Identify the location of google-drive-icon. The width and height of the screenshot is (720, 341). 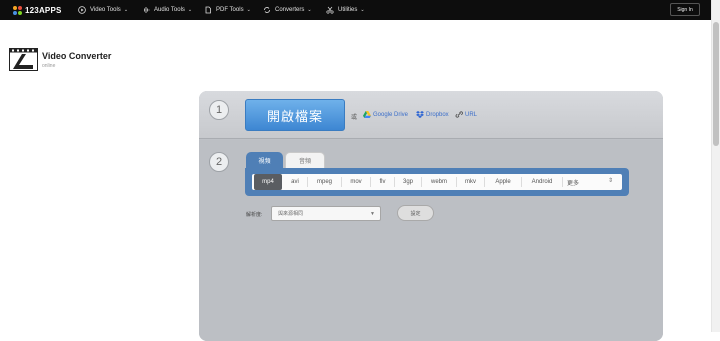
(367, 114).